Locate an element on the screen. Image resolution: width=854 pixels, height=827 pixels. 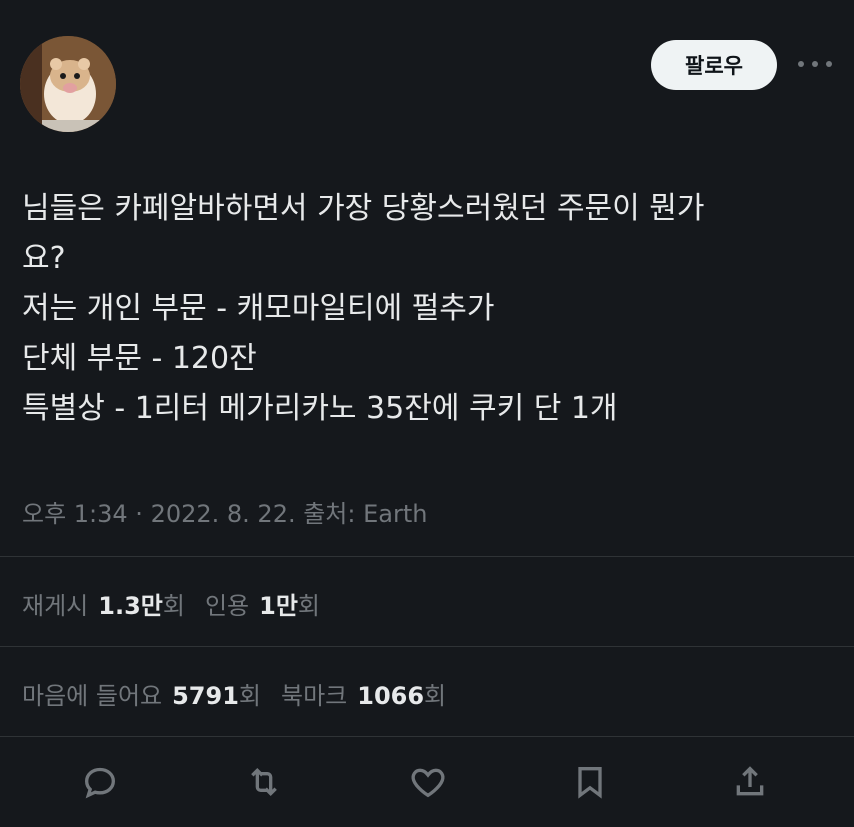
repost-quote-stats: 재게시 1.3만 회 인용 1만 회 is located at coordinates (171, 603).